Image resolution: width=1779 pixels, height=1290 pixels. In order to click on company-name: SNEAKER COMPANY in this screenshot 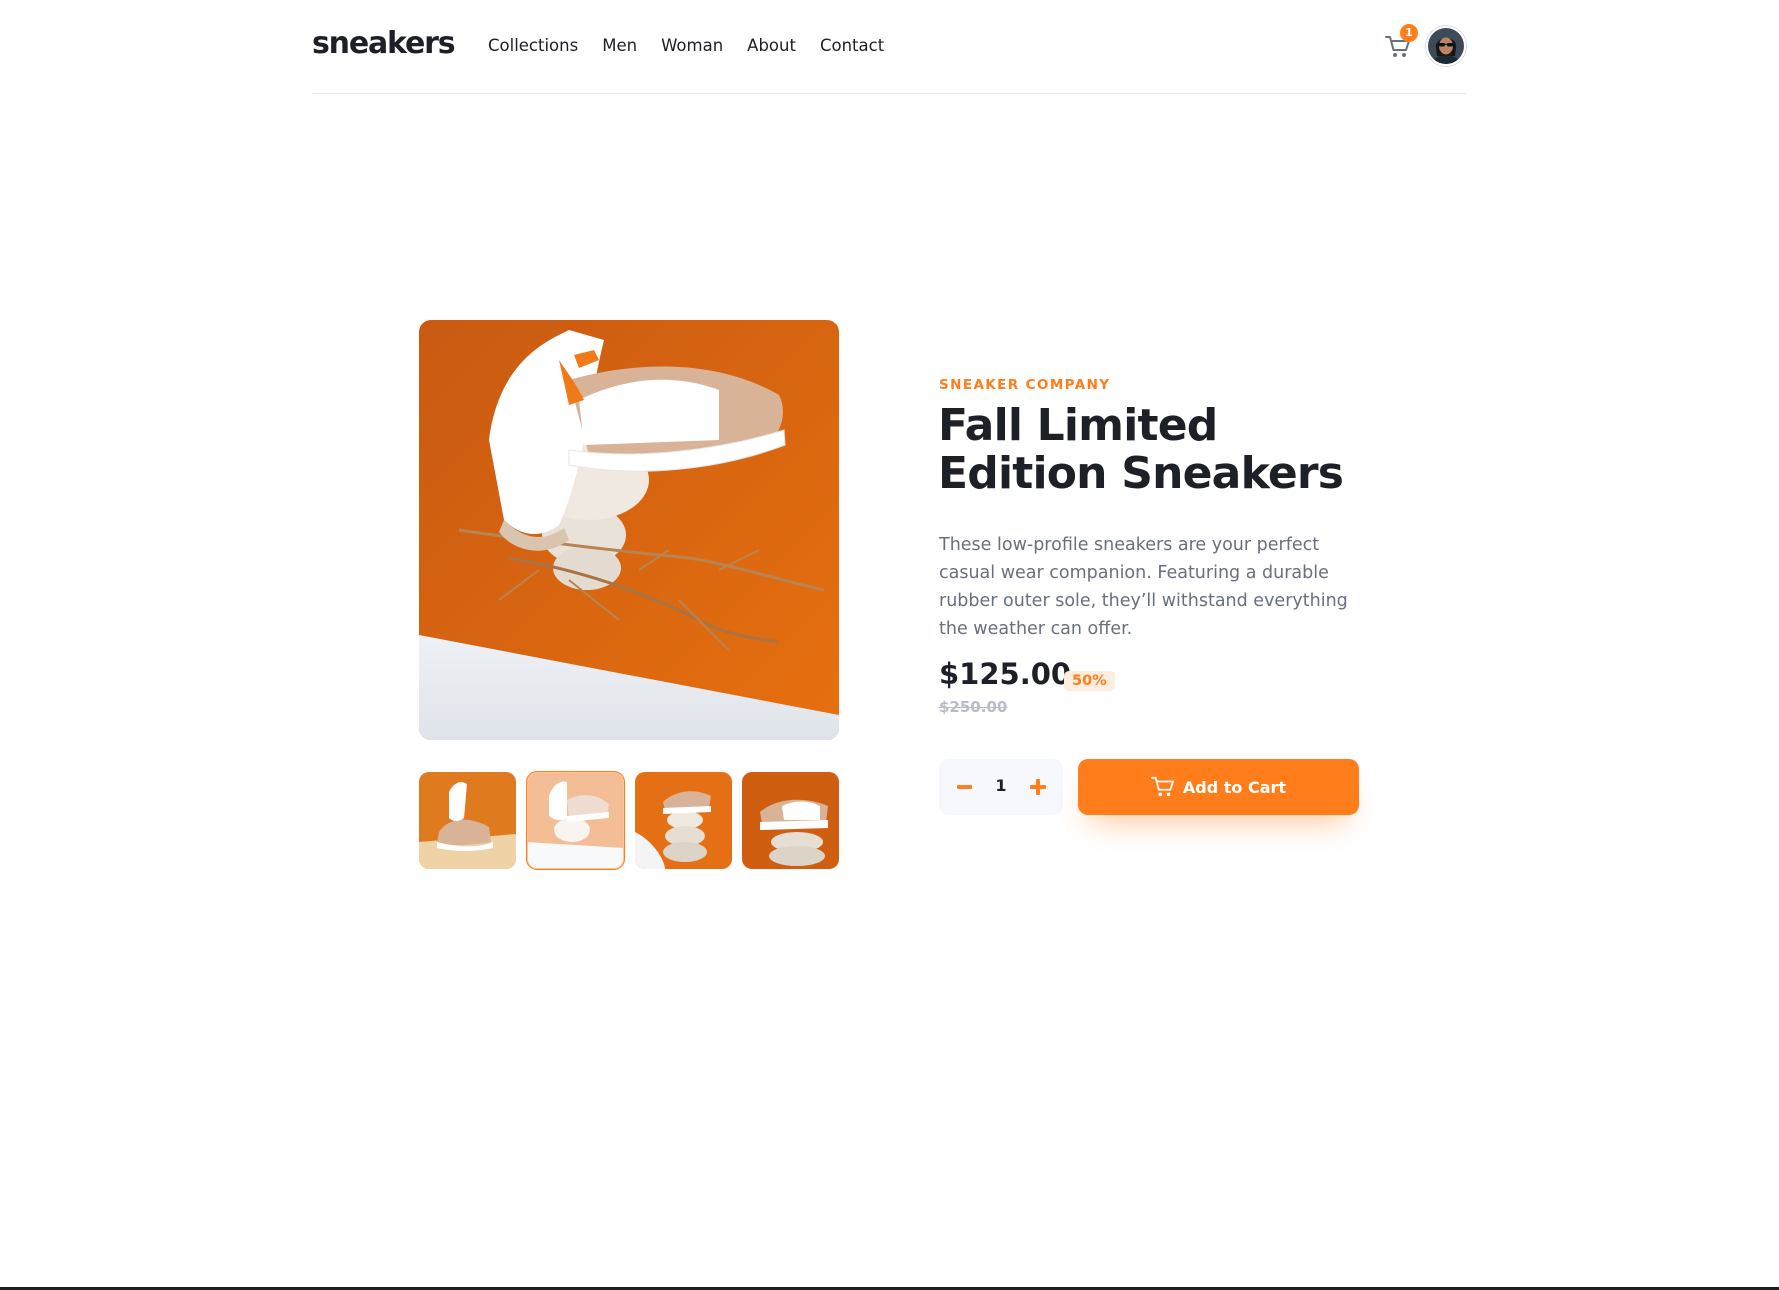, I will do `click(1025, 385)`.